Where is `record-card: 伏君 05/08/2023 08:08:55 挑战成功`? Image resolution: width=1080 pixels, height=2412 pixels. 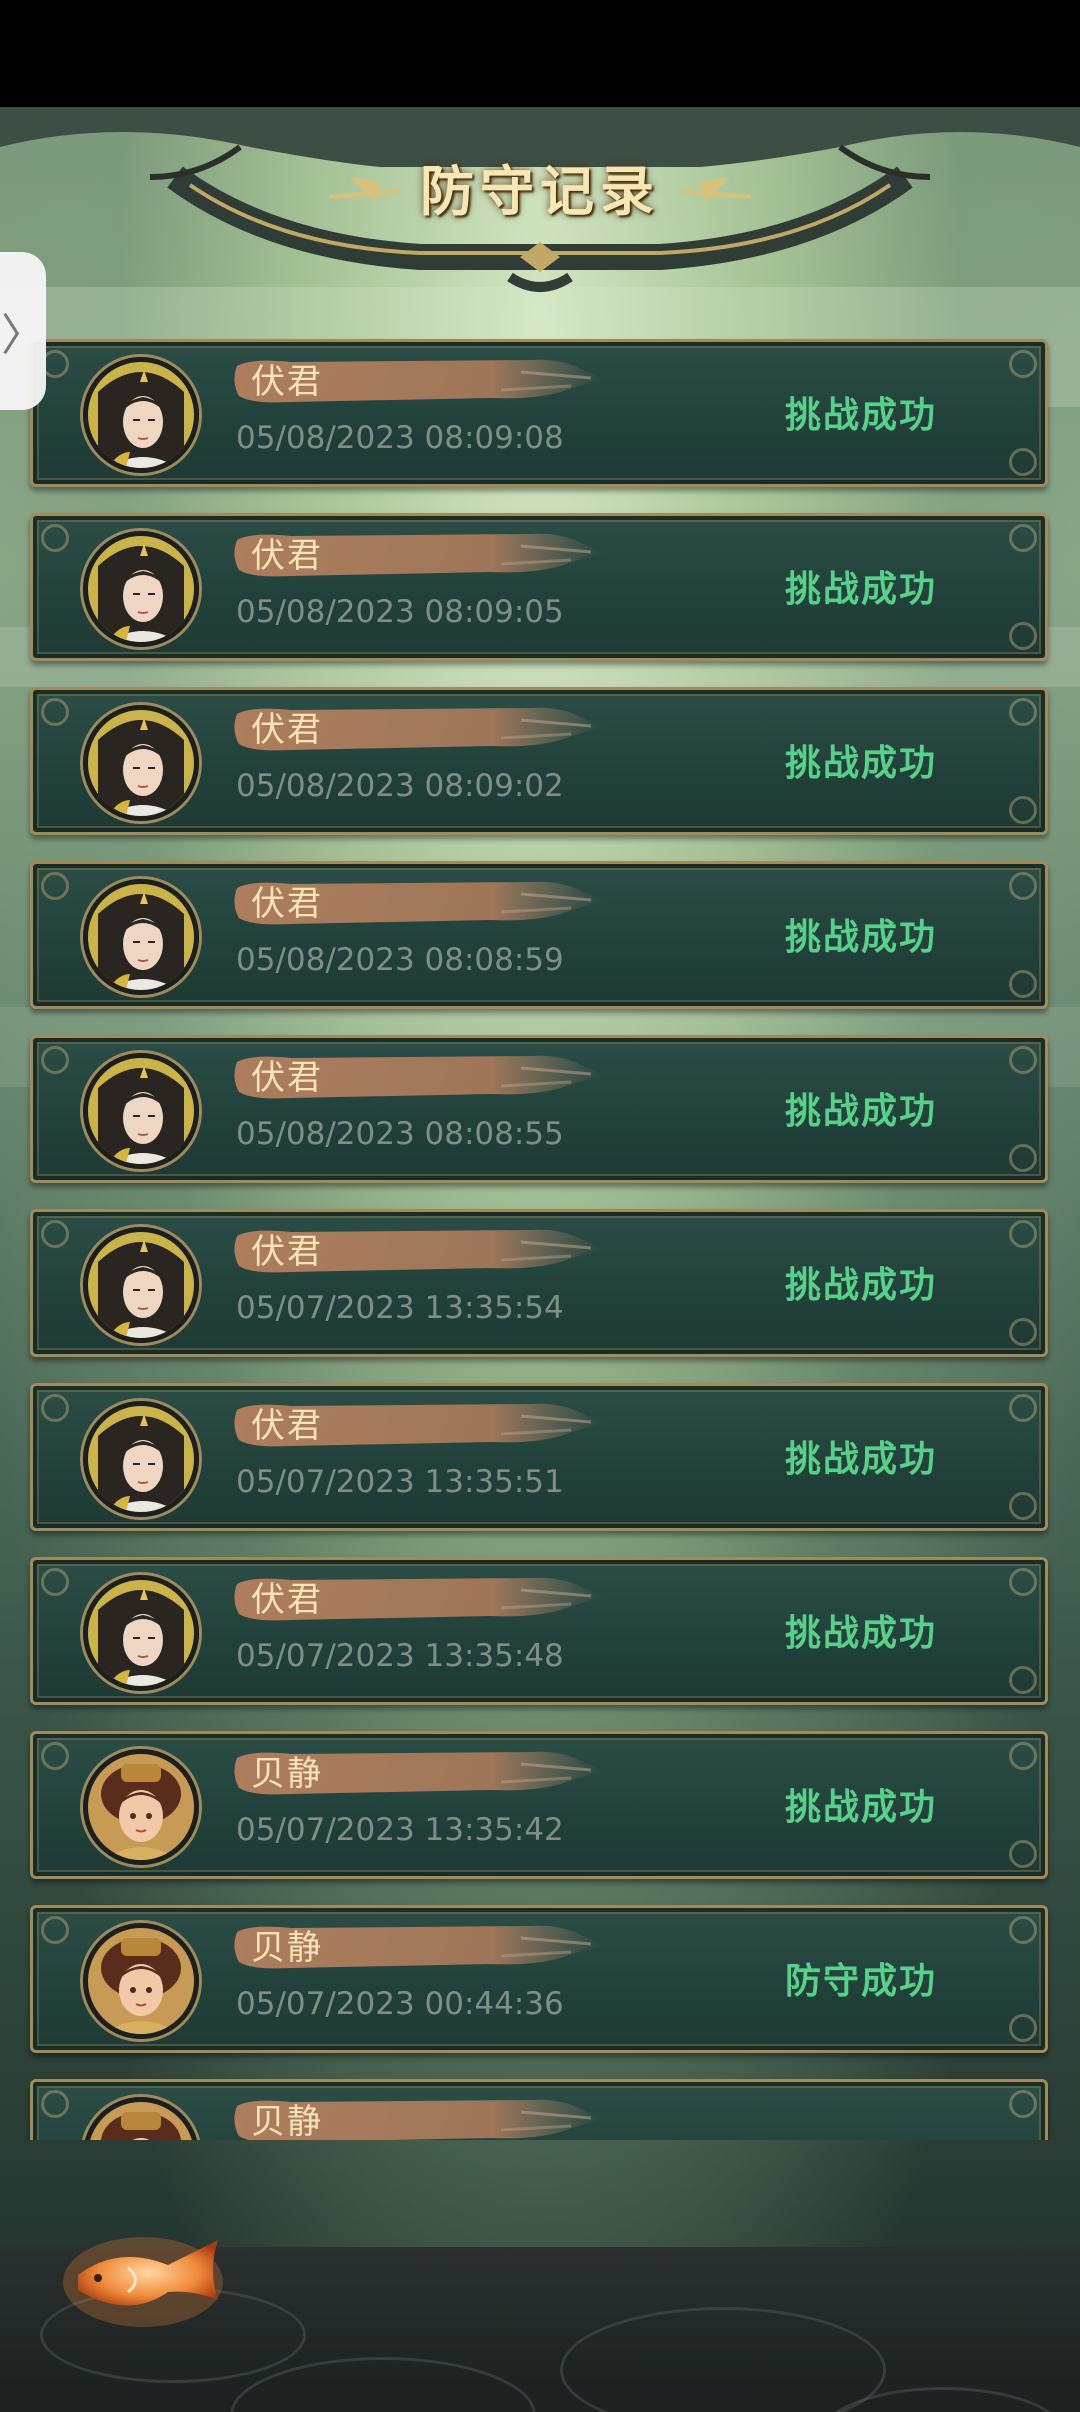
record-card: 伏君 05/08/2023 08:08:55 挑战成功 is located at coordinates (539, 1109).